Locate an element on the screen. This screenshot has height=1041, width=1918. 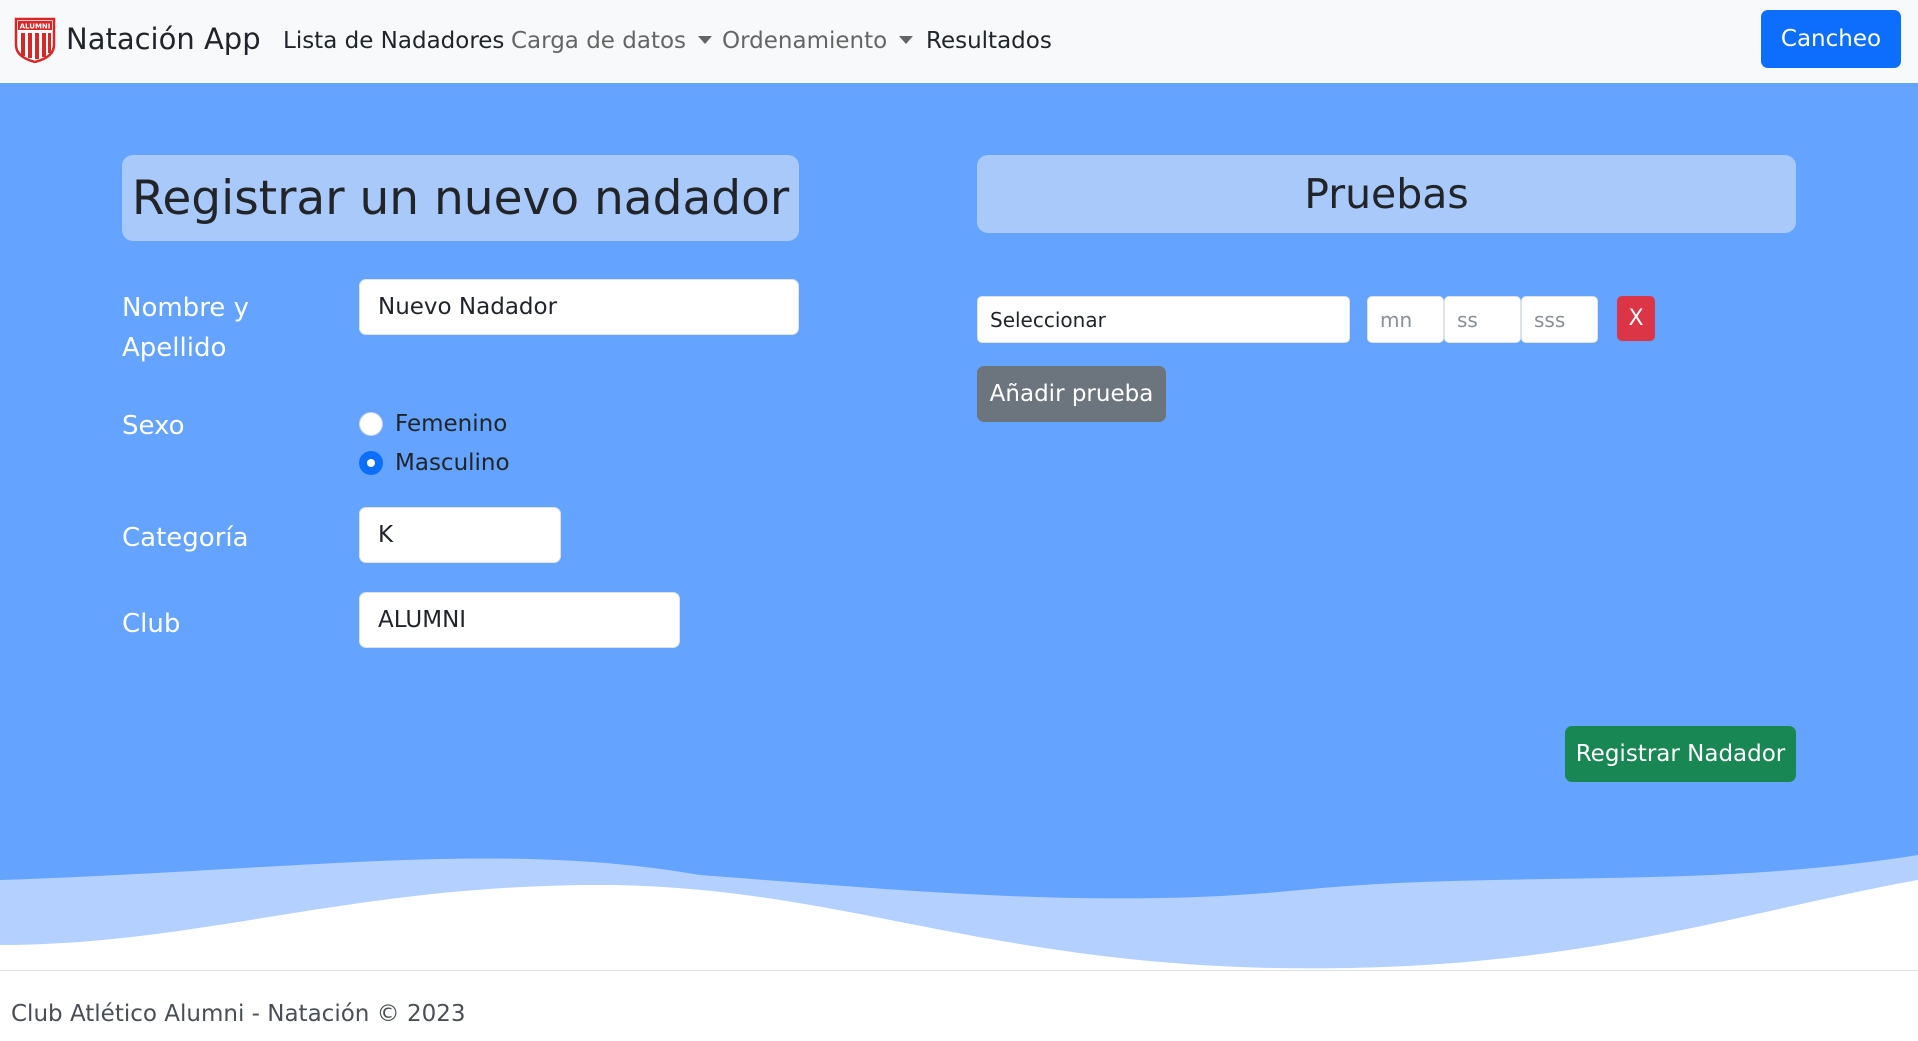
radio-masculino-label: Masculino is located at coordinates (452, 463).